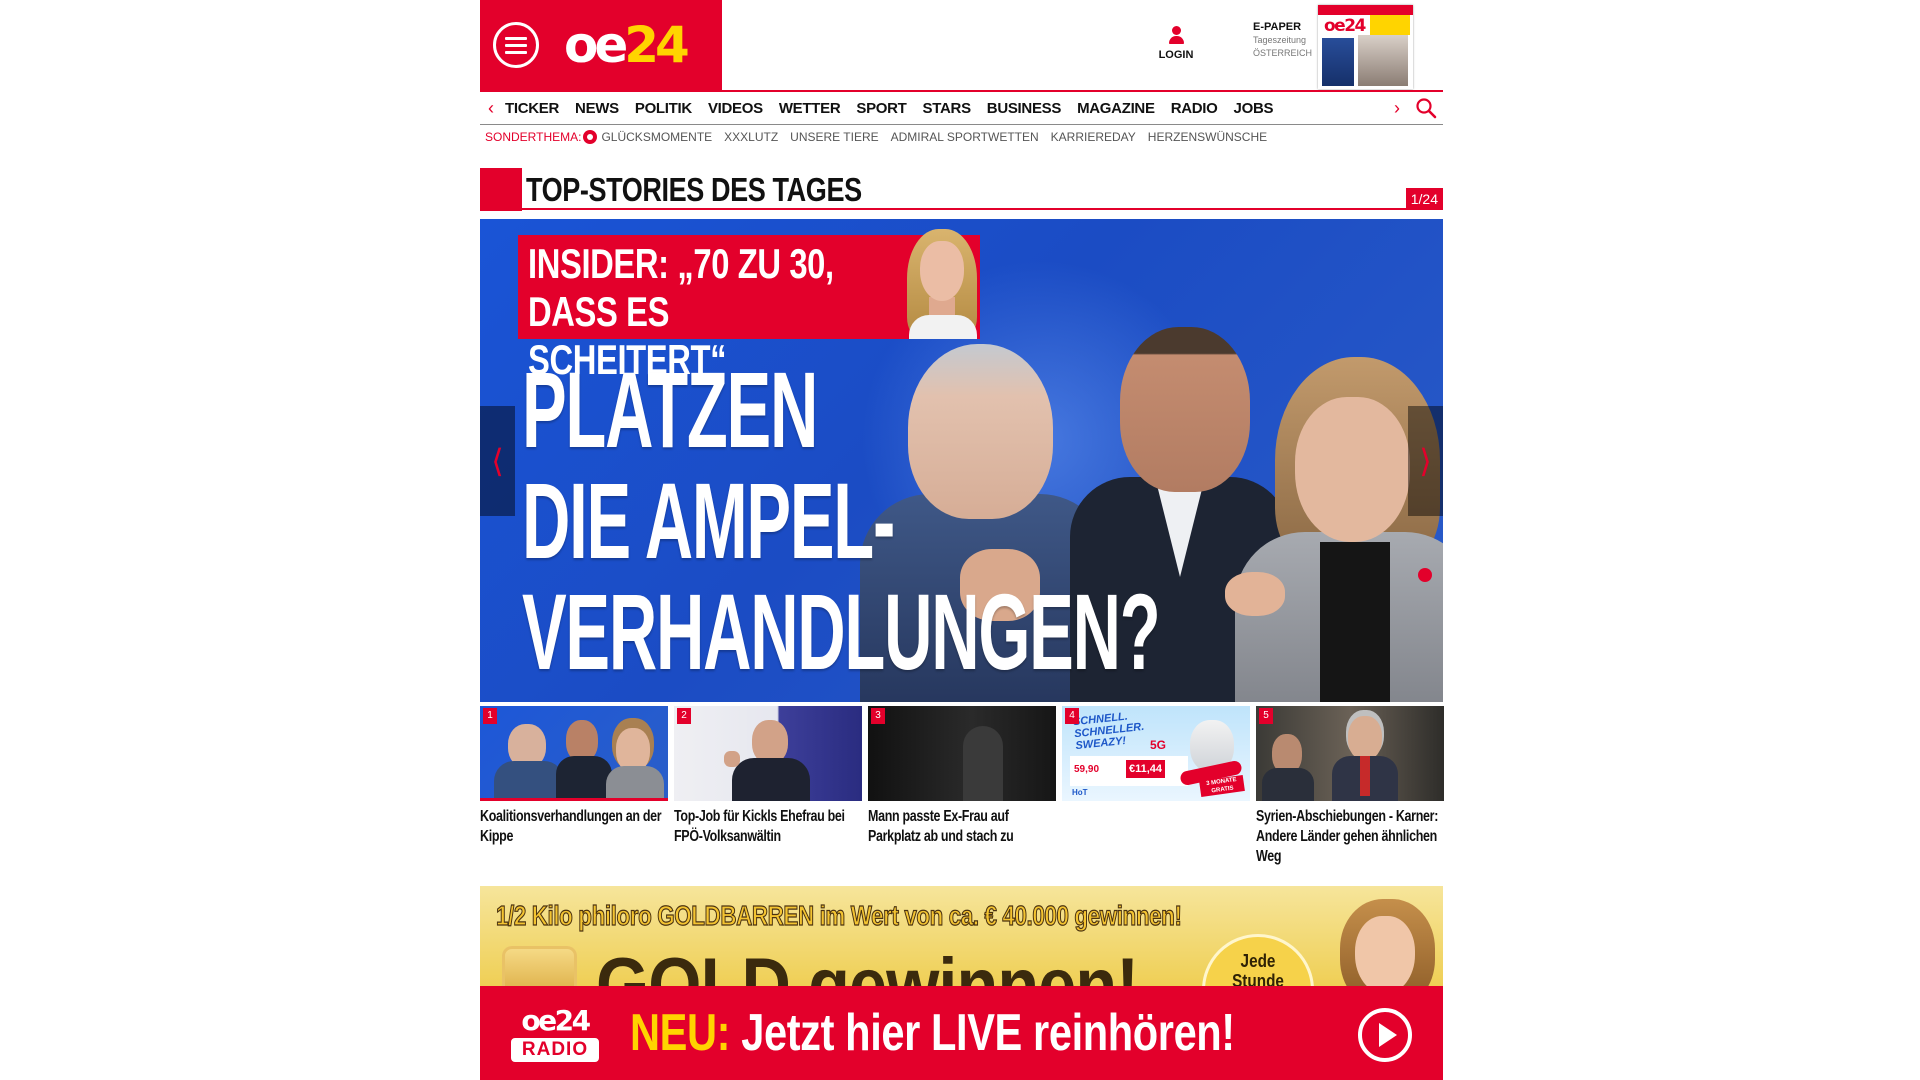 This screenshot has width=1920, height=1080. Describe the element at coordinates (571, 826) in the screenshot. I see `thumb-title: Koalitionsverhandlungen an der Kippe` at that location.